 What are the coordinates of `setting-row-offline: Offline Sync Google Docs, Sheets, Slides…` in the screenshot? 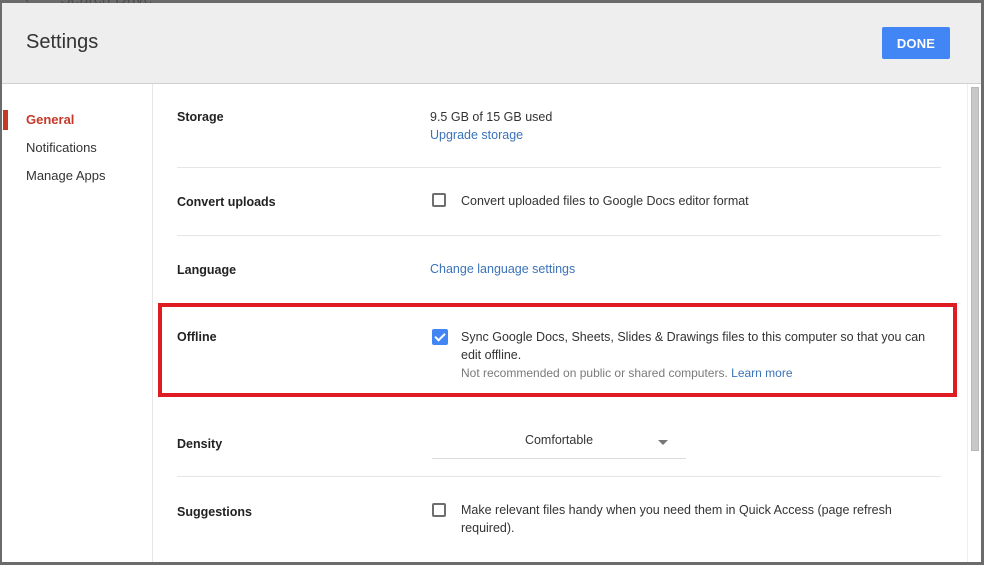 It's located at (559, 353).